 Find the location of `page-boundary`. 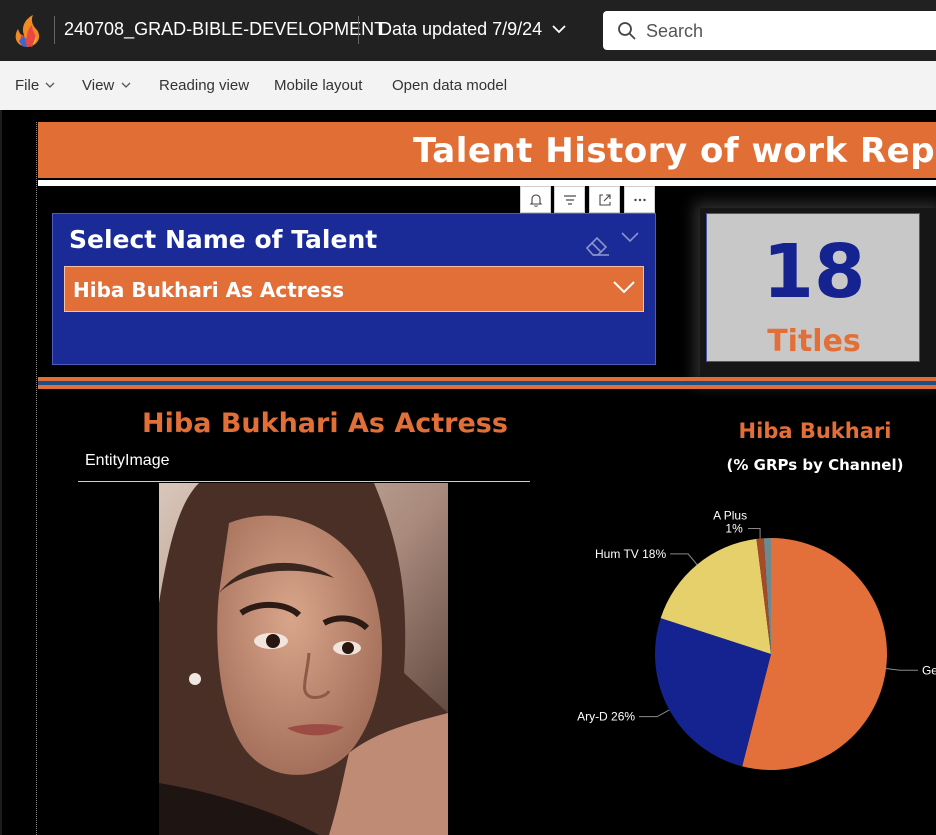

page-boundary is located at coordinates (36, 478).